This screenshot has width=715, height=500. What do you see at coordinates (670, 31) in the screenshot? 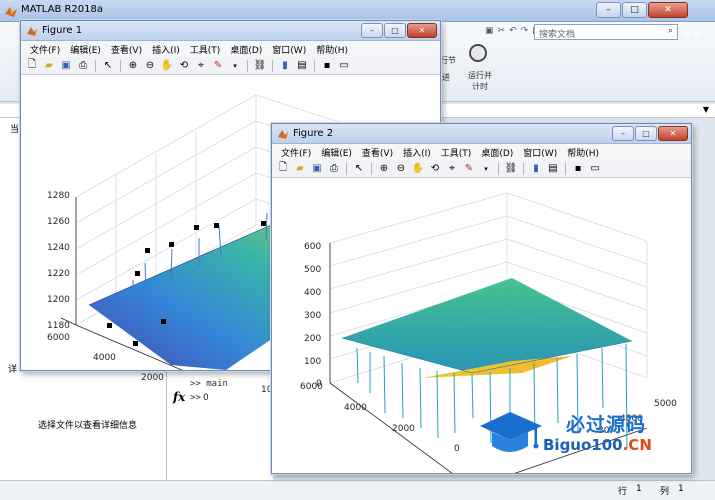
I see `search-icon: ⌕` at bounding box center [670, 31].